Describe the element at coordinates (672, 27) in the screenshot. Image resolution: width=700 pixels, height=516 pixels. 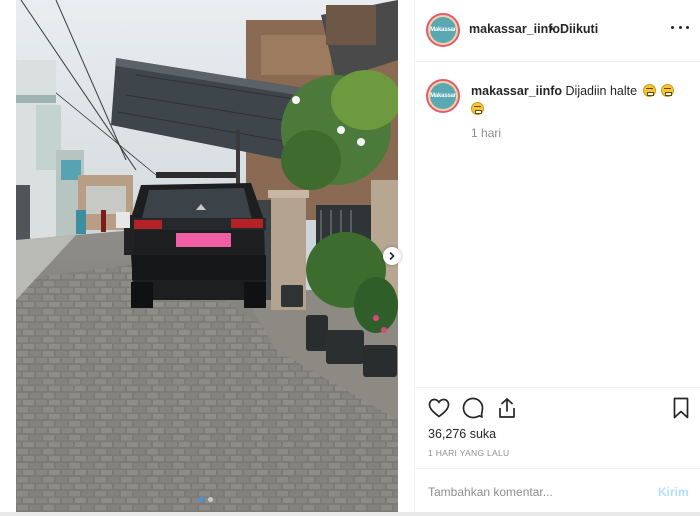
I see `more-horizontal-icon` at that location.